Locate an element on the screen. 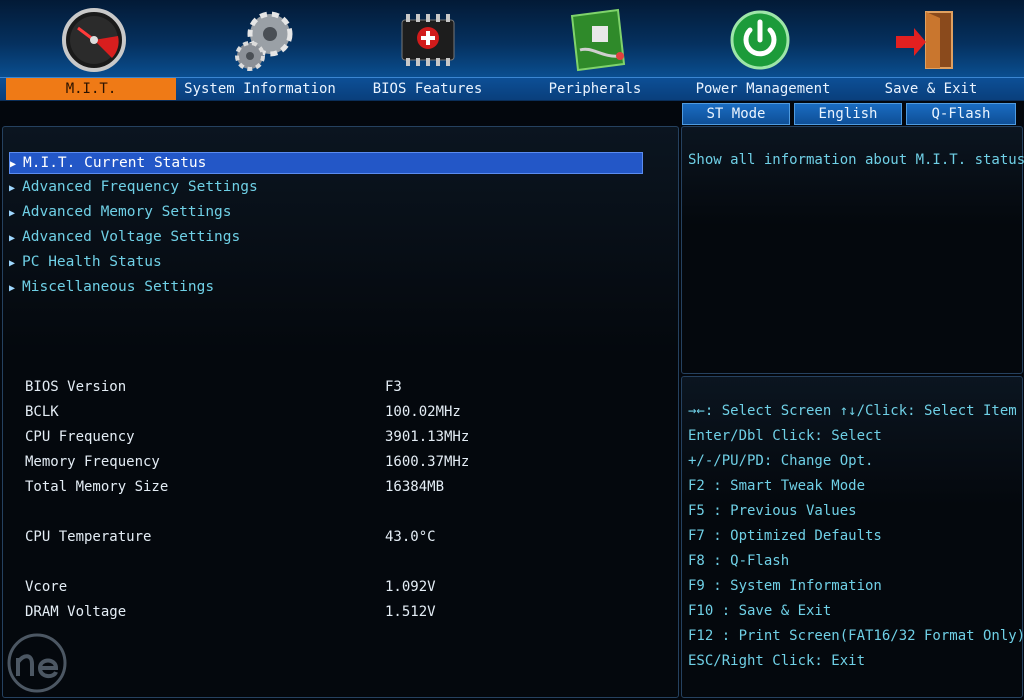 The width and height of the screenshot is (1024, 700). circuit-board-icon is located at coordinates (598, 40).